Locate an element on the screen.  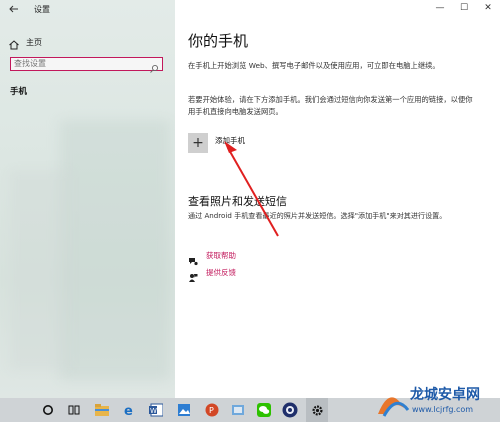
app-icon is located at coordinates (290, 410).